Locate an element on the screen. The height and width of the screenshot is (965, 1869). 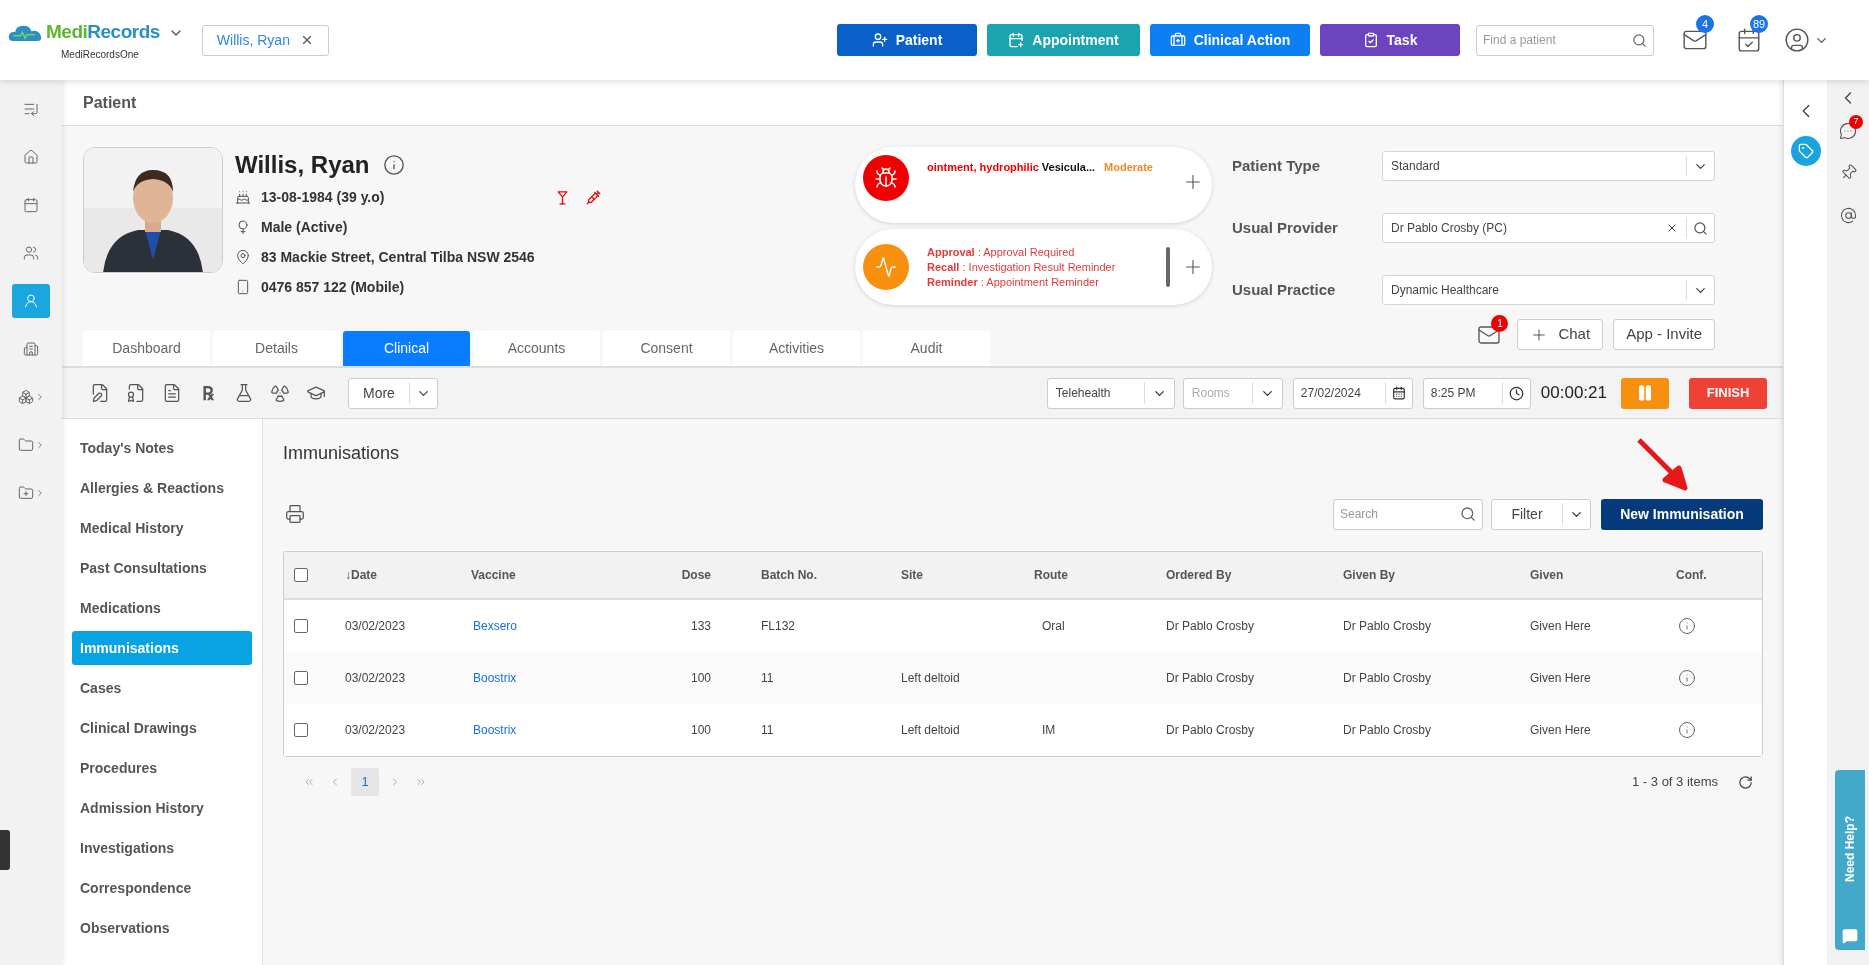
allergy-alert-card: ointment, hydrophilic Vesicula... Moderate is located at coordinates (1033, 185).